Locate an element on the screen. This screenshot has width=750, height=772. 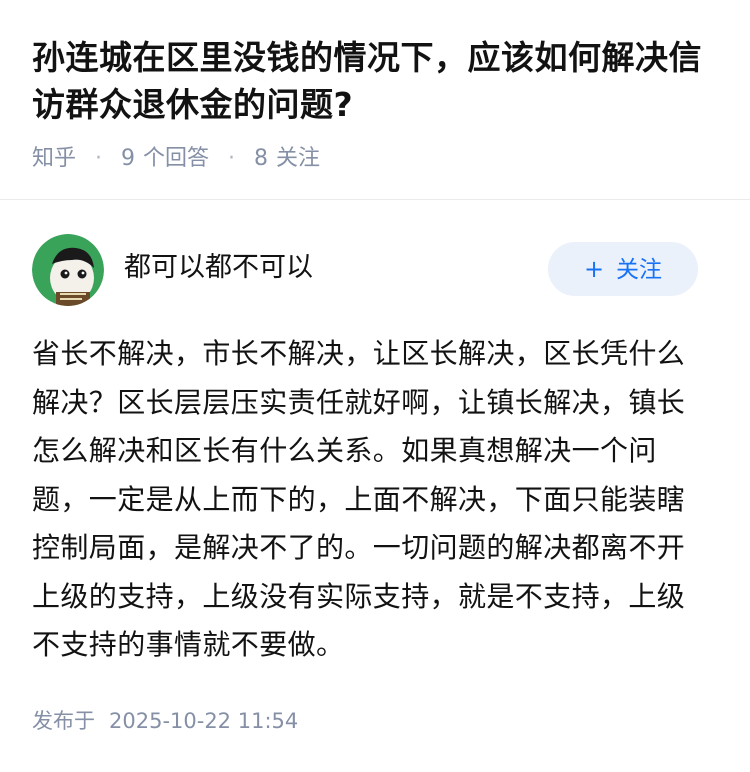
follow-label: 关注 is located at coordinates (639, 270).